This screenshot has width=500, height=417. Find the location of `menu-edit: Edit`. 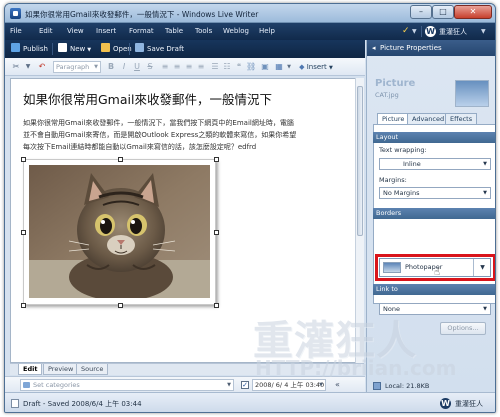

menu-edit: Edit is located at coordinates (46, 31).